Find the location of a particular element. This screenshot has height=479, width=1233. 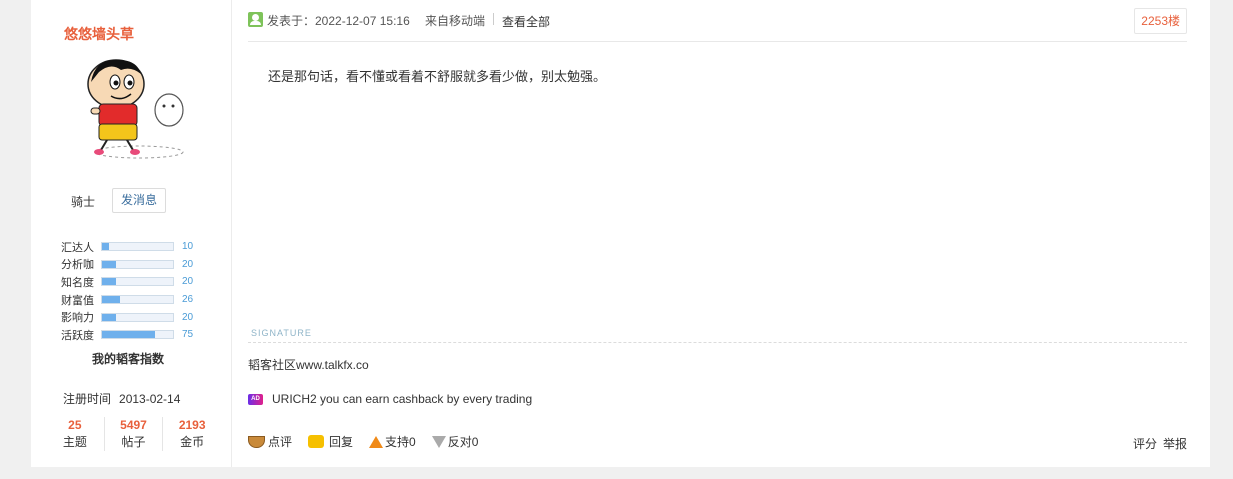

register-info: 注册时间 2013-02-14 is located at coordinates (121, 398).